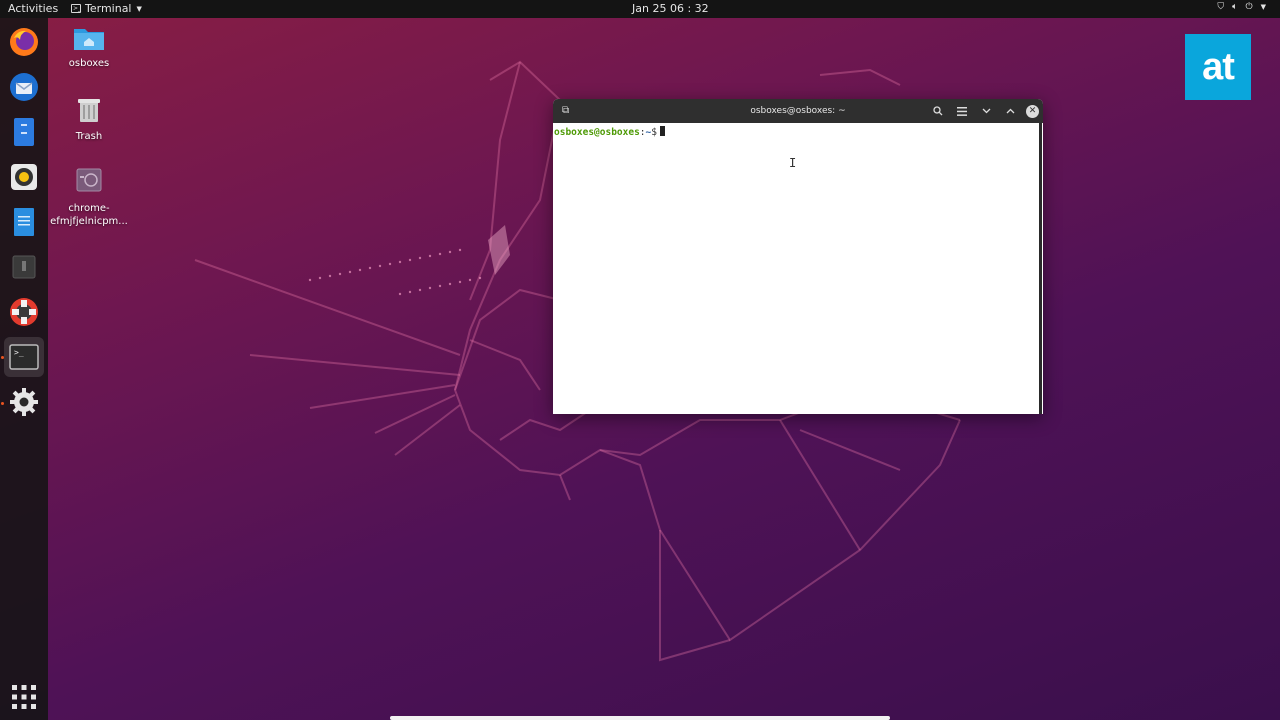 Image resolution: width=1280 pixels, height=720 pixels. I want to click on bottom-edge-bar, so click(640, 718).